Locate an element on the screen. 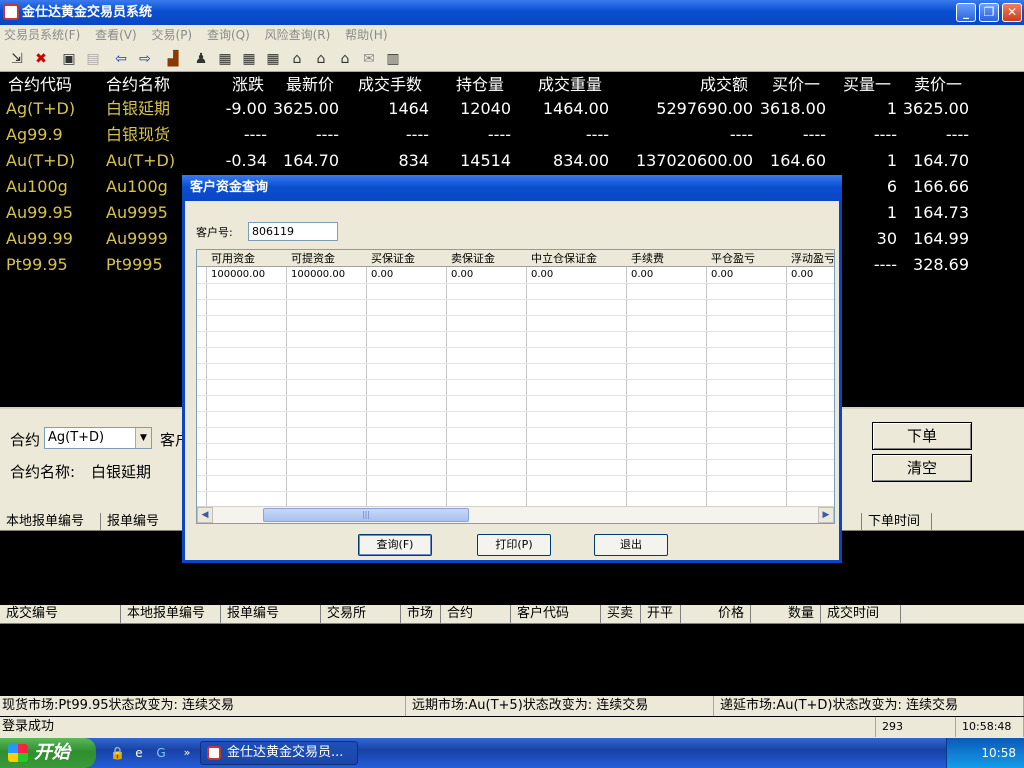  trades-col-customer: 客户代码 is located at coordinates (556, 614).